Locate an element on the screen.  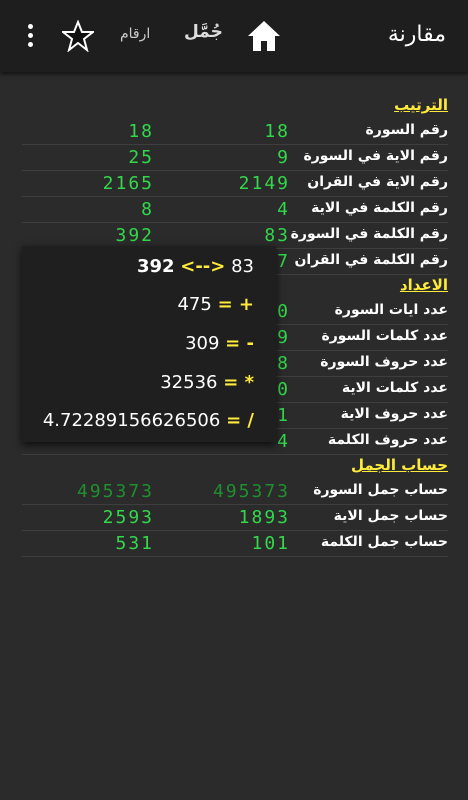
popup-product-row: 32536 = * is located at coordinates (207, 382).